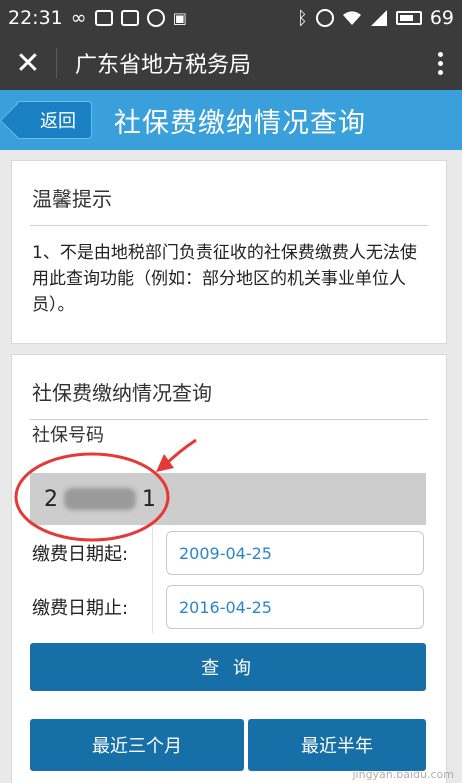 Image resolution: width=462 pixels, height=783 pixels. Describe the element at coordinates (78, 18) in the screenshot. I see `infinity-icon: ∞` at that location.